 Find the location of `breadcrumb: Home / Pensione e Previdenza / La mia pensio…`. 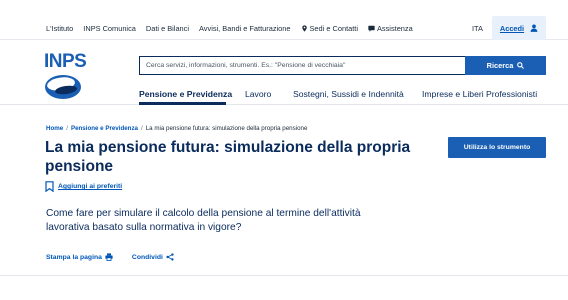

breadcrumb: Home / Pensione e Previdenza / La mia pensio… is located at coordinates (176, 128).